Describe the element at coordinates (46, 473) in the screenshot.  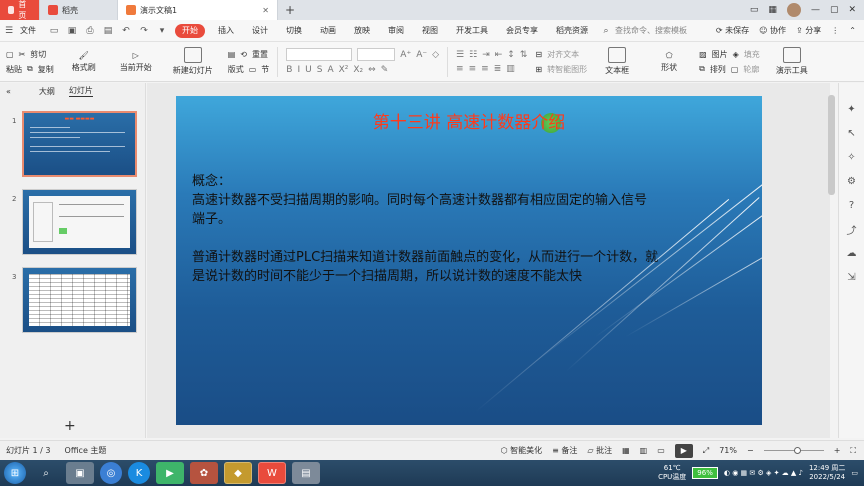
I see `search-icon: ⌕` at that location.